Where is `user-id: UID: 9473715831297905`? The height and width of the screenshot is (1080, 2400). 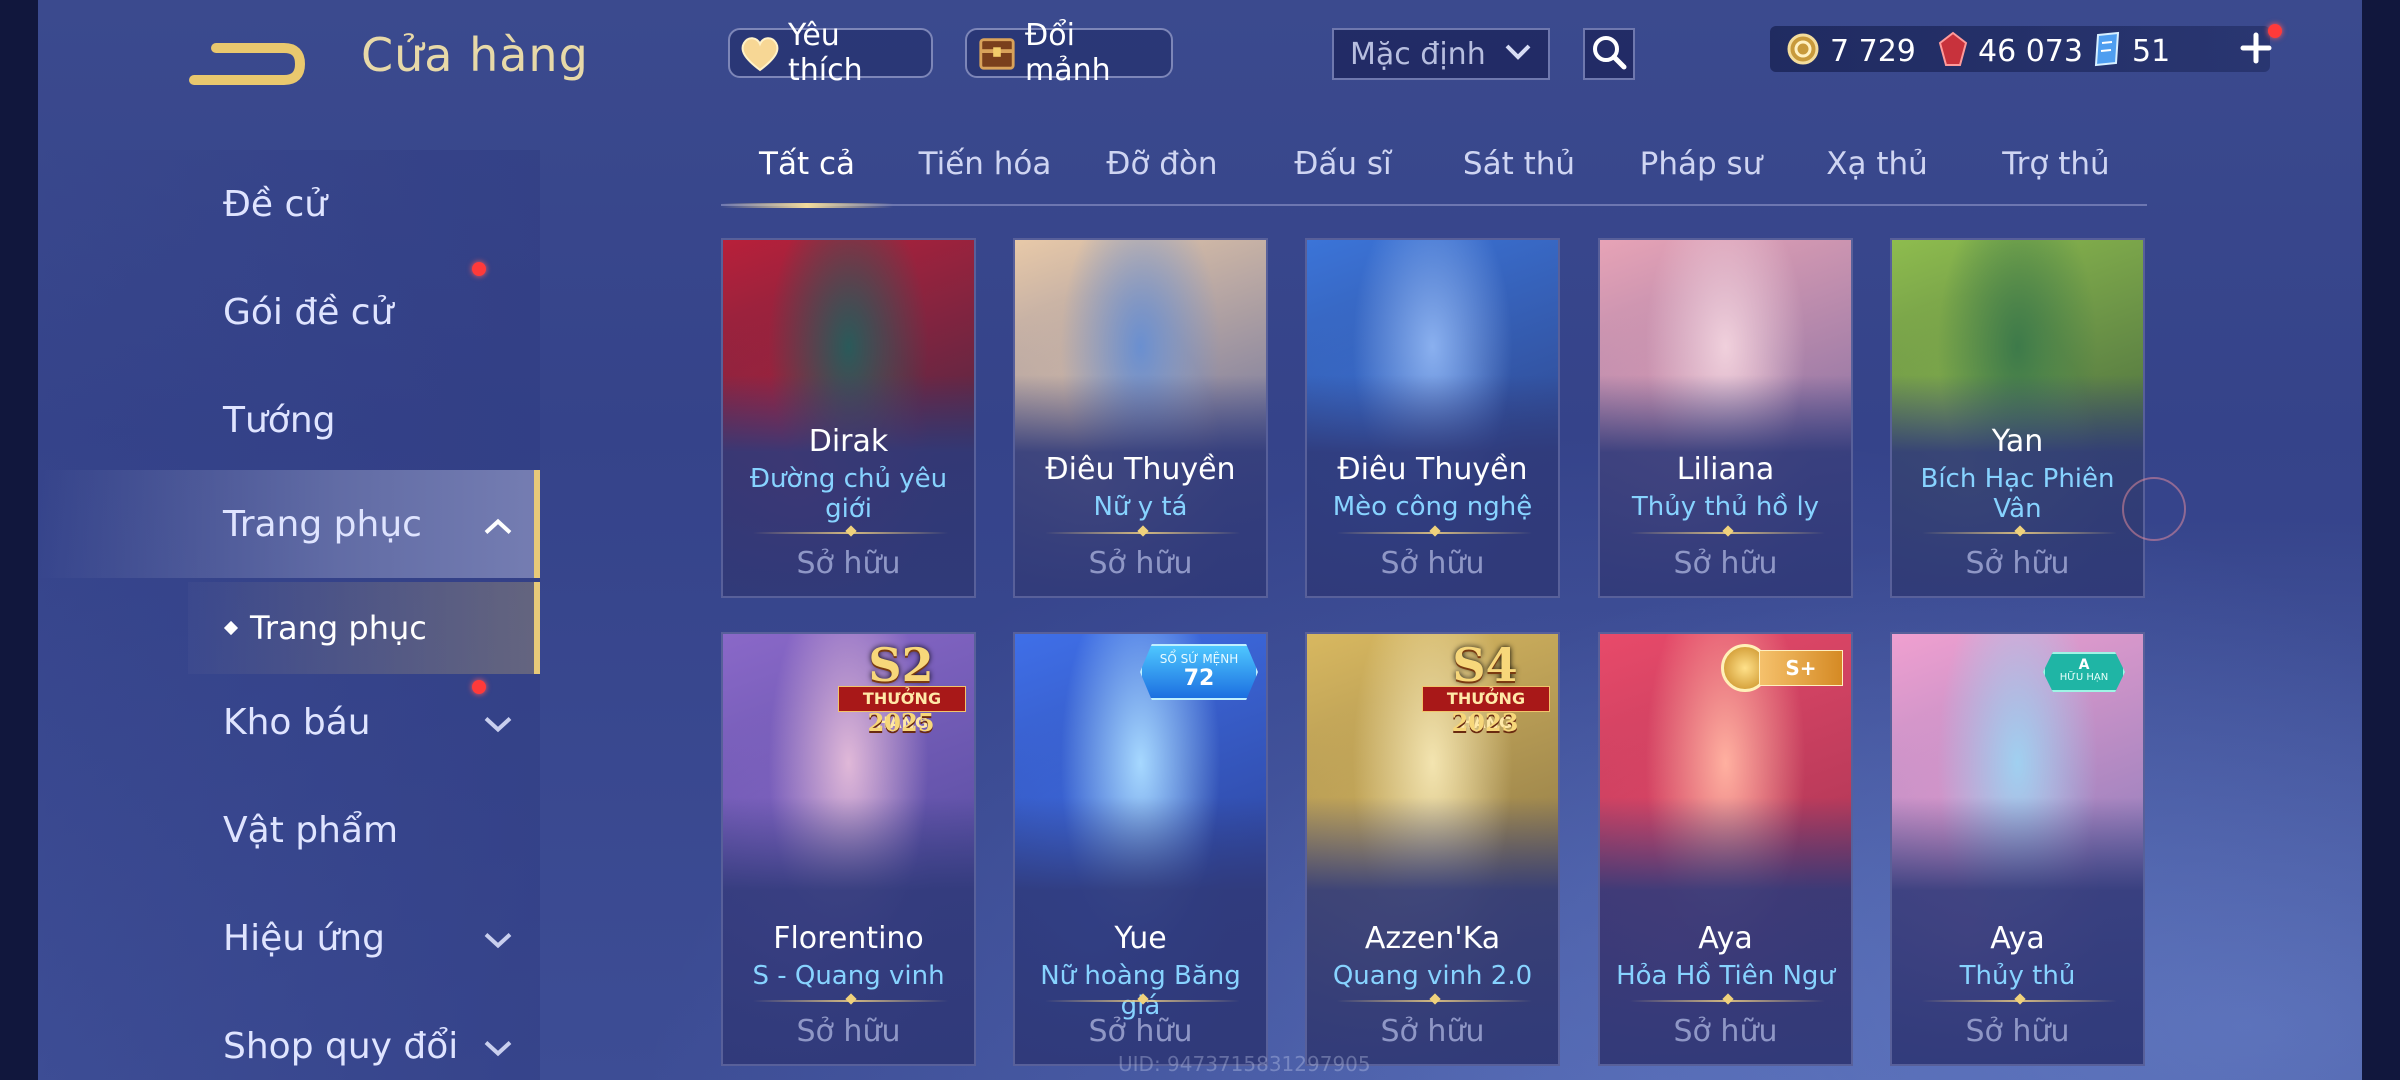
user-id: UID: 9473715831297905 is located at coordinates (1244, 1064).